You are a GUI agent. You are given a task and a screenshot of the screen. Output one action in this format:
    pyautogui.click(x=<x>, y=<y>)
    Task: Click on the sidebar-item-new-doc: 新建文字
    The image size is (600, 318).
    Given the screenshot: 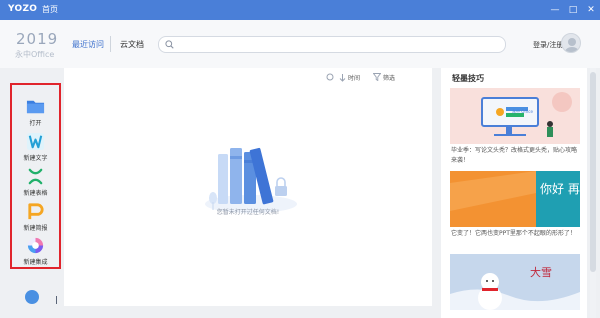 What is the action you would take?
    pyautogui.click(x=35, y=149)
    